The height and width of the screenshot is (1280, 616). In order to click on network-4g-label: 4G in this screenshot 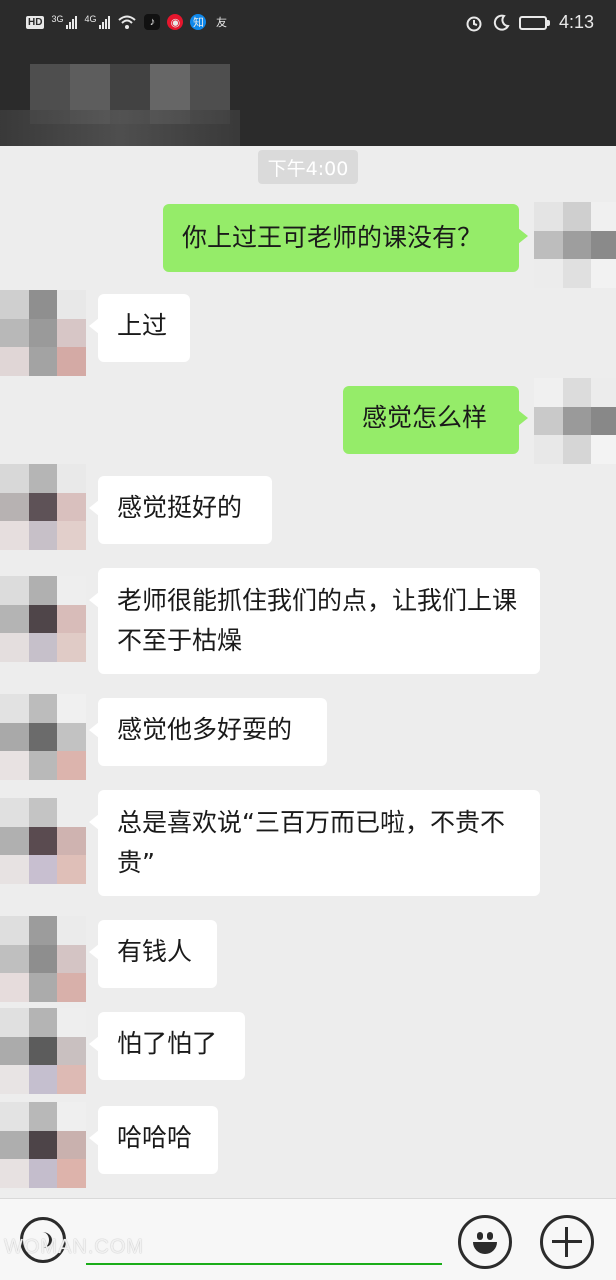, I will do `click(90, 19)`.